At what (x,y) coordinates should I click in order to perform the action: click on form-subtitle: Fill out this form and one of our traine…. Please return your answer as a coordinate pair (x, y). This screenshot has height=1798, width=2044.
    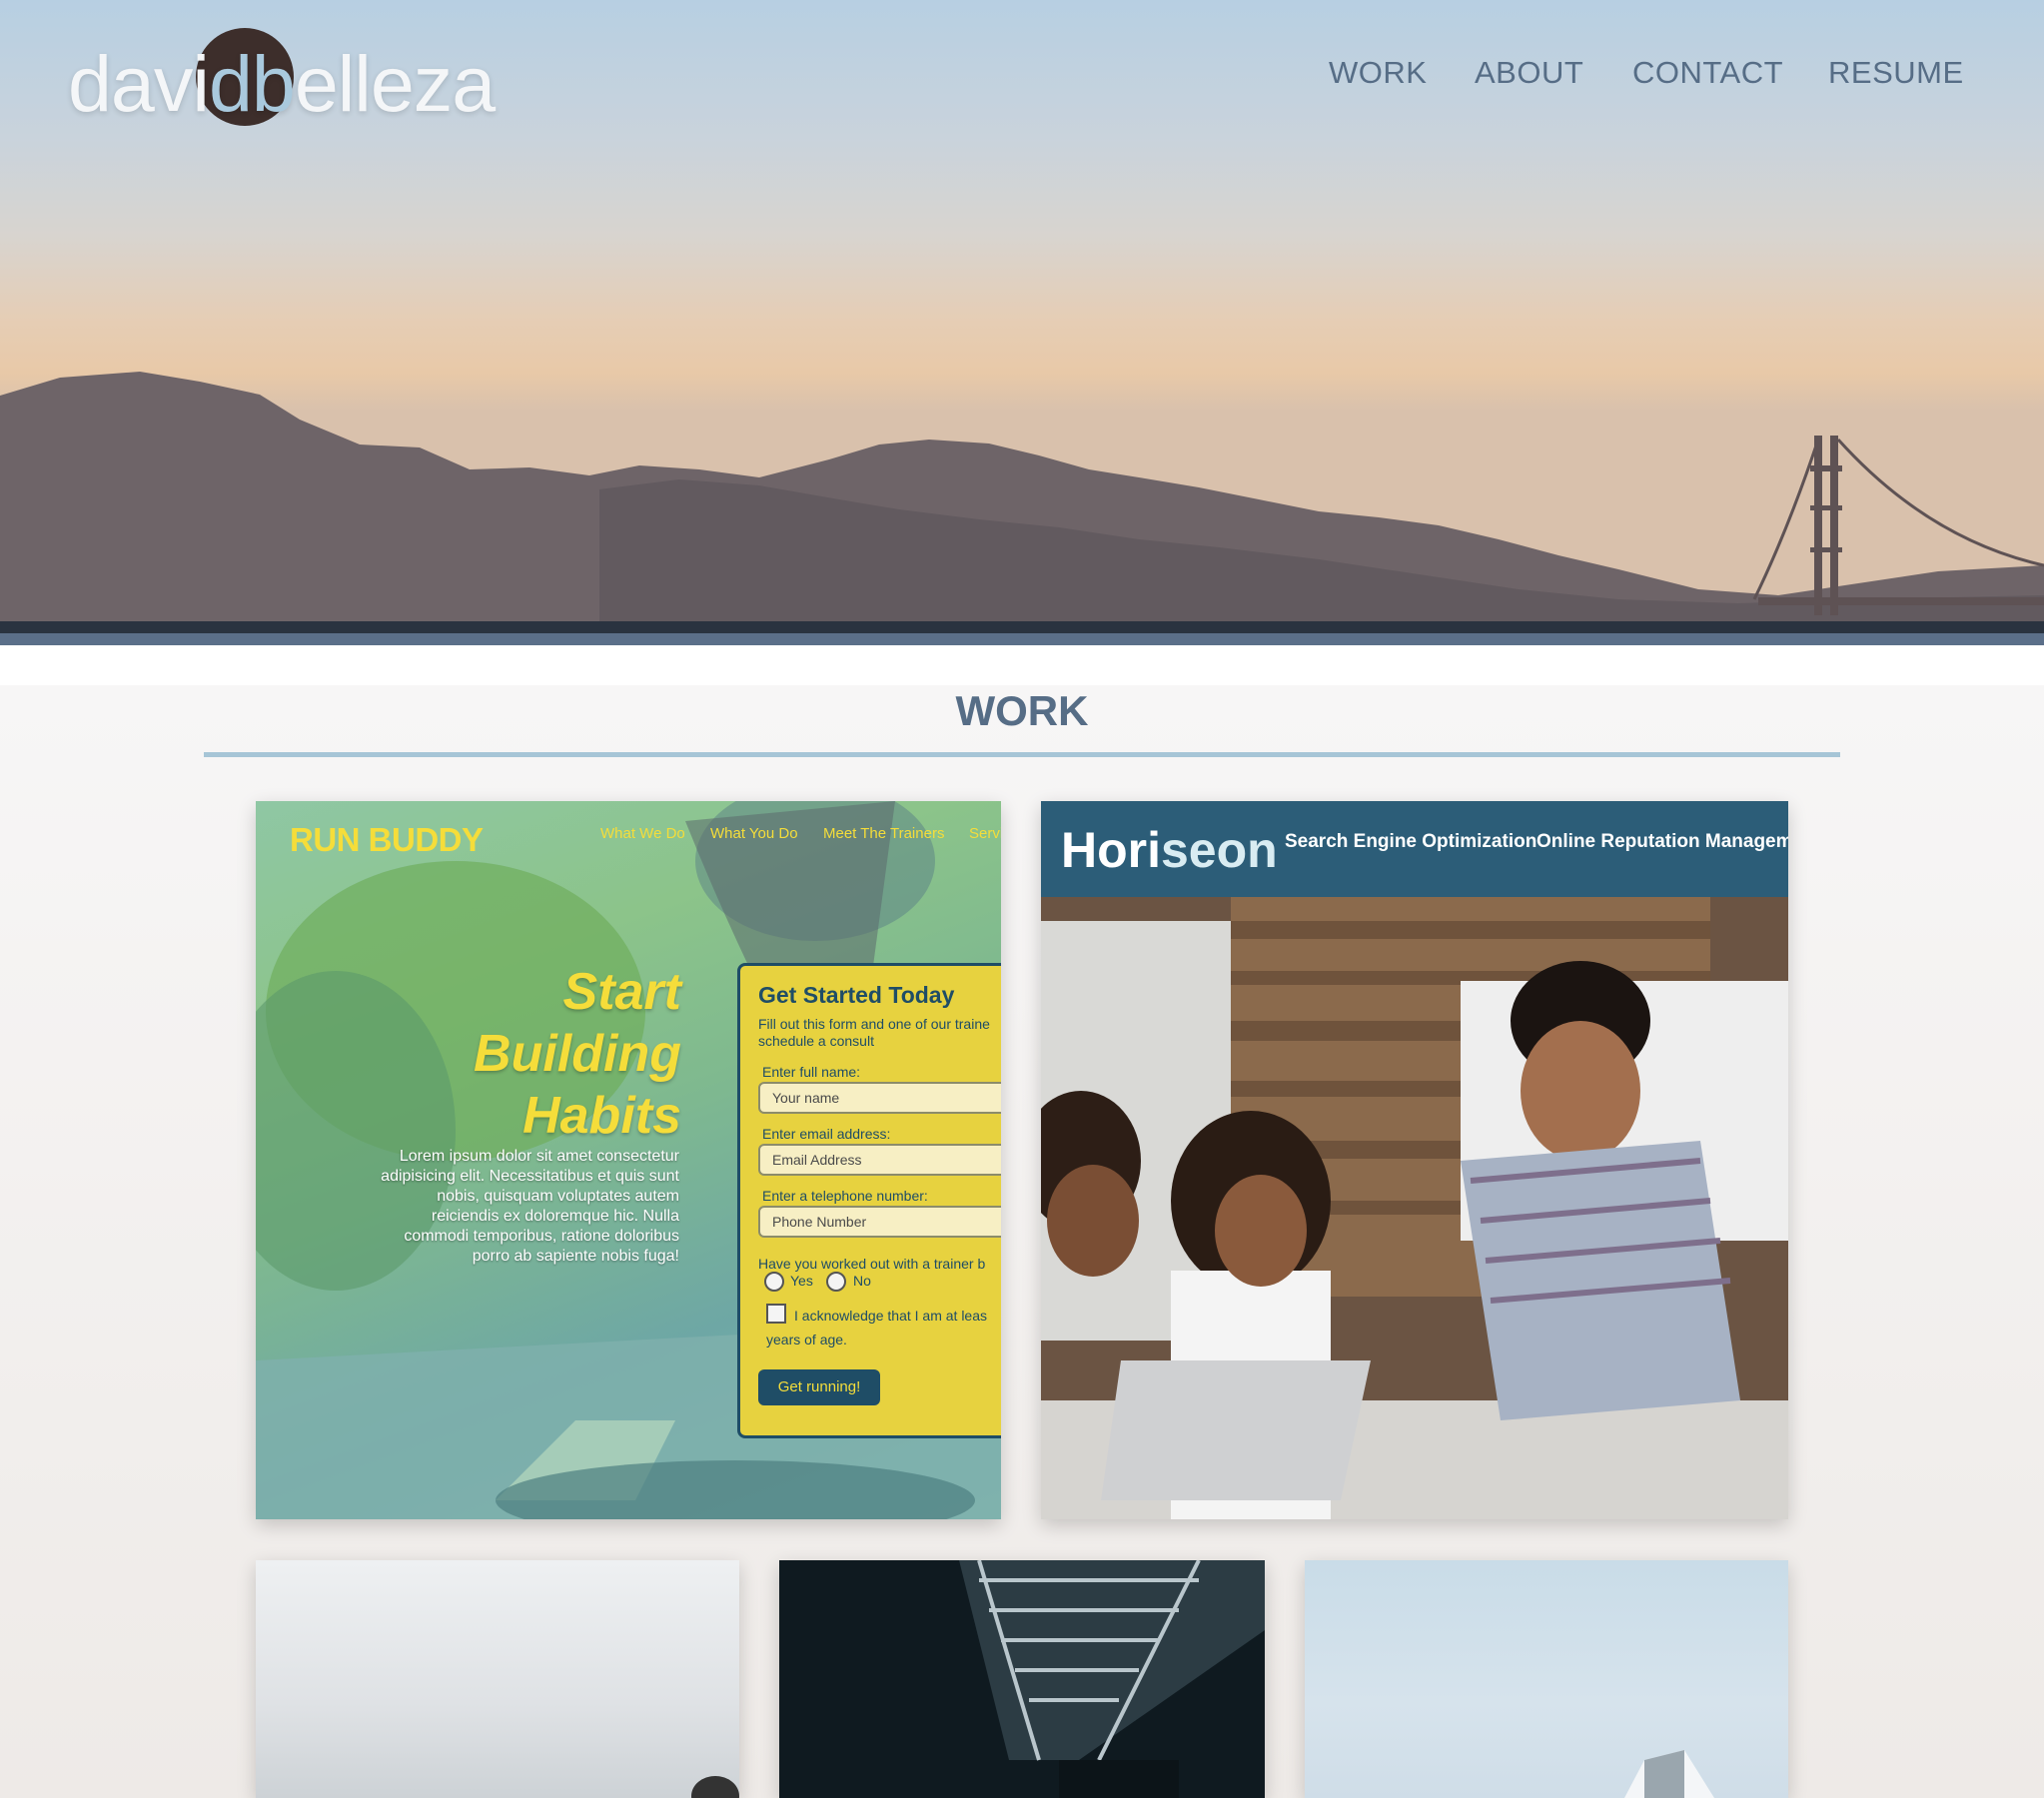
    Looking at the image, I should click on (874, 1032).